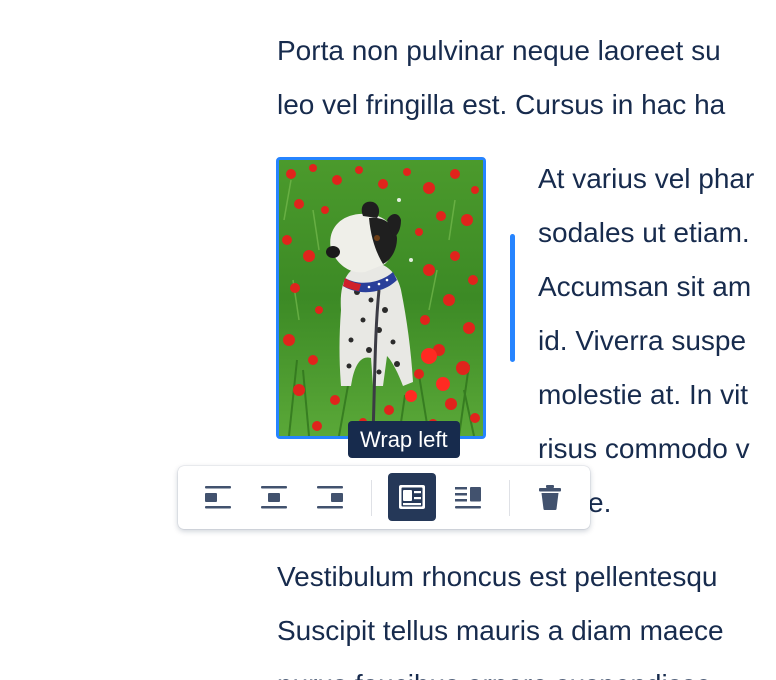  What do you see at coordinates (501, 104) in the screenshot?
I see `paragraph-line: leo vel fringilla est. Cursus in hac ha` at bounding box center [501, 104].